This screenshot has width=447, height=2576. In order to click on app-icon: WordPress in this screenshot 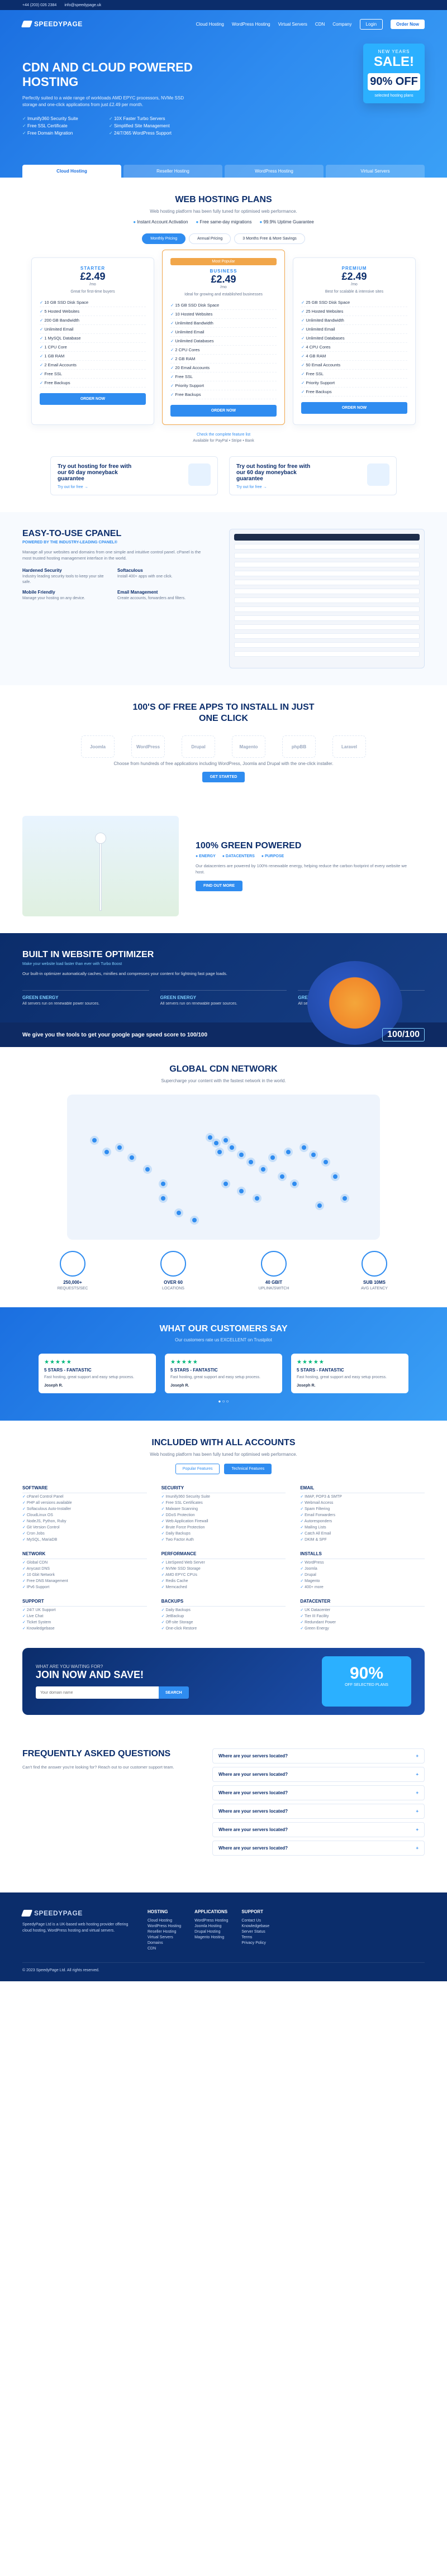, I will do `click(148, 746)`.